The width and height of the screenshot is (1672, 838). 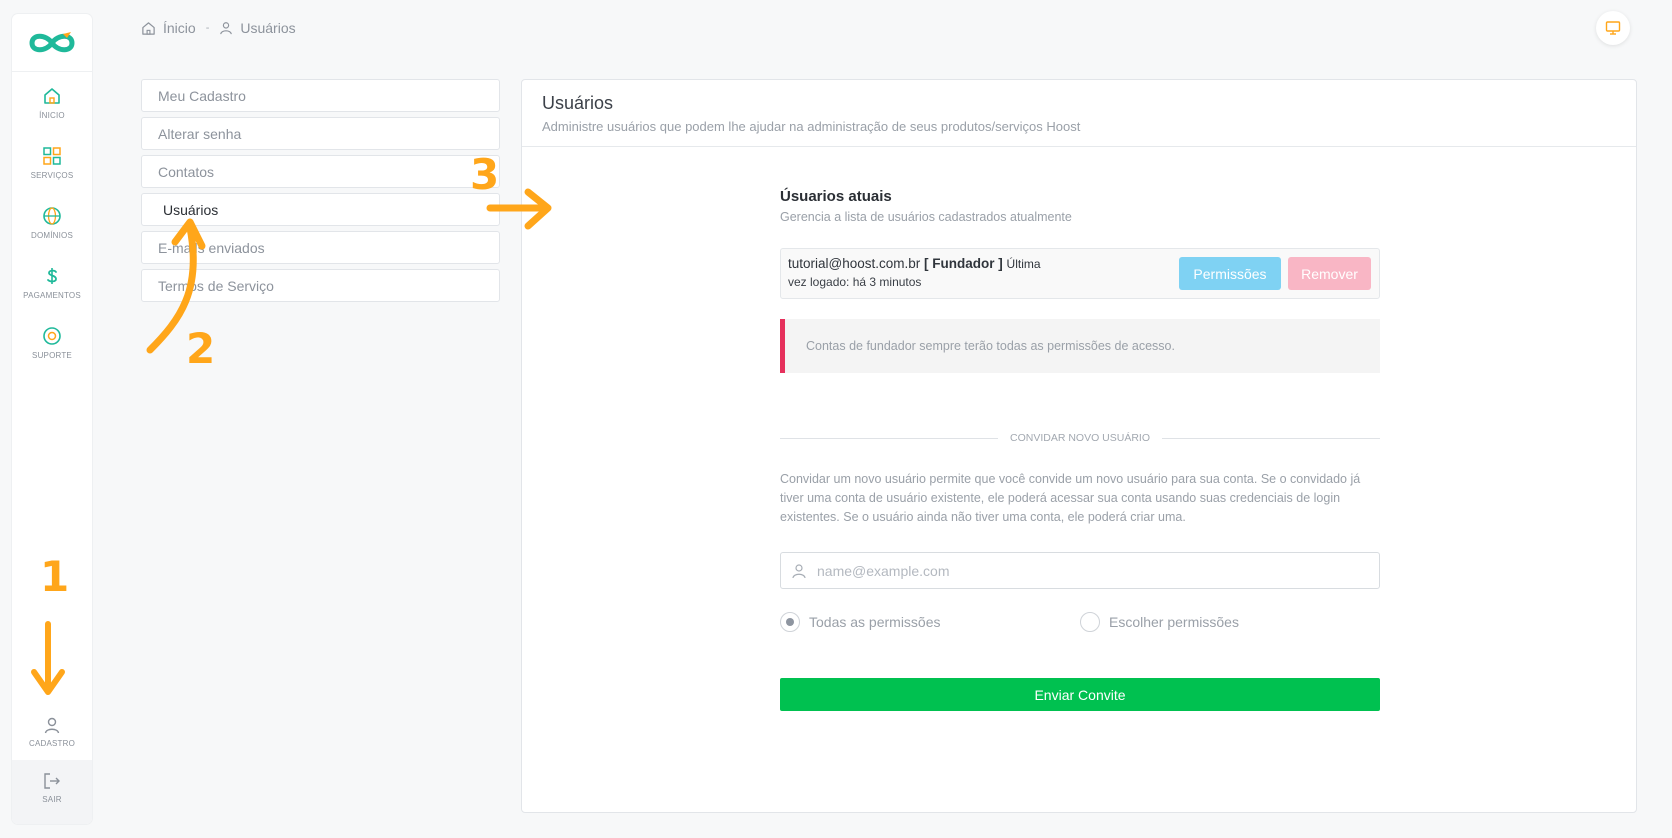 I want to click on annotation-number-3: 3, so click(x=485, y=174).